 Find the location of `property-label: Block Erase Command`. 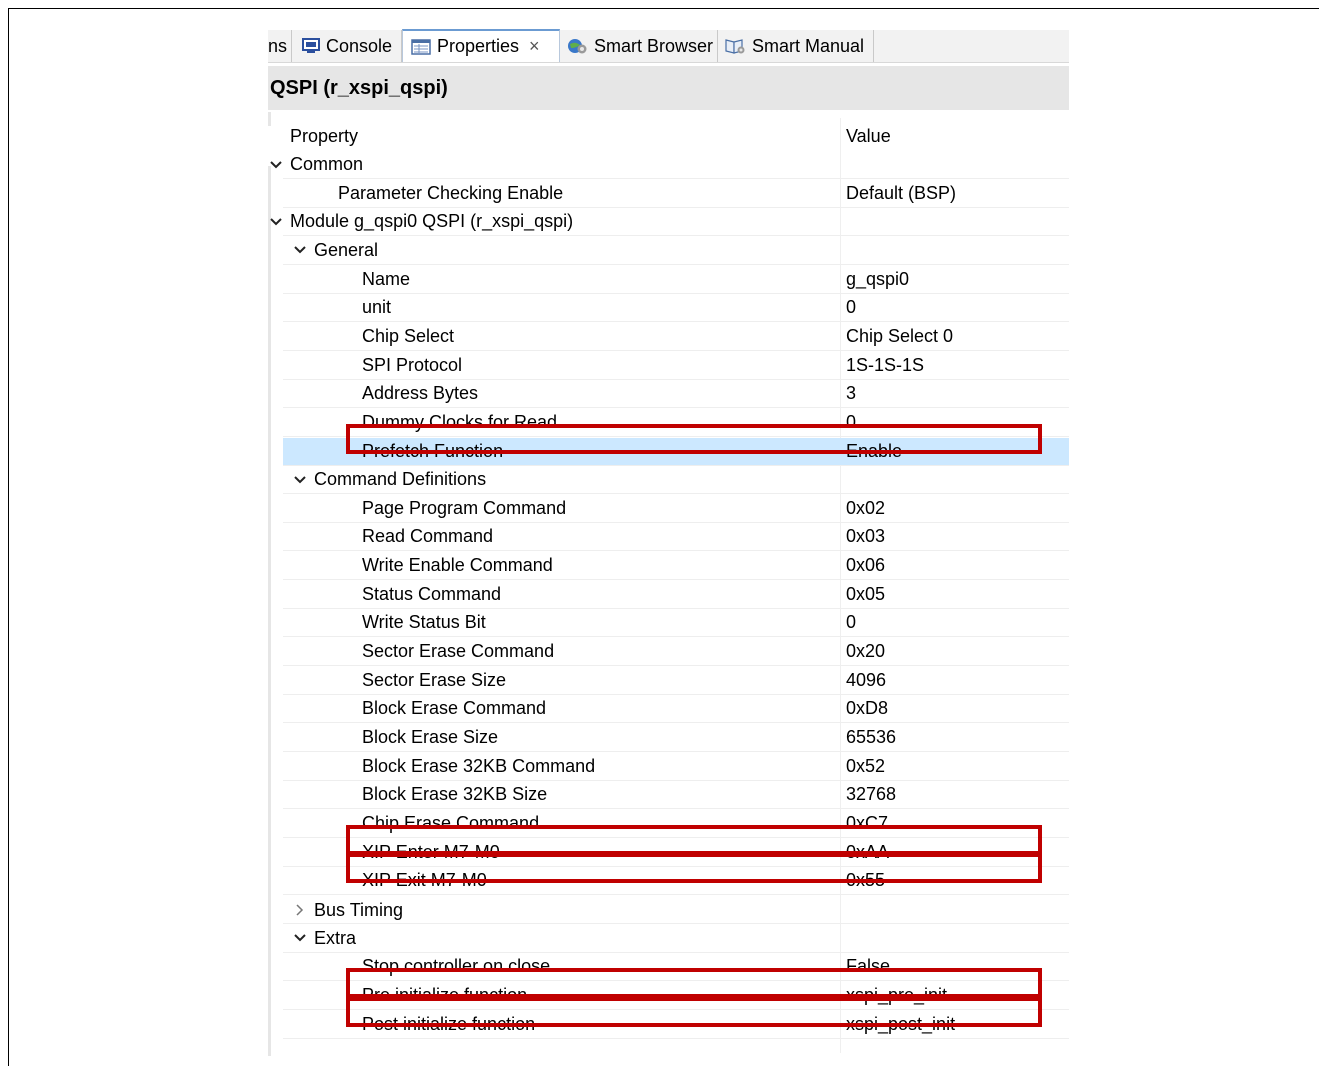

property-label: Block Erase Command is located at coordinates (454, 708).